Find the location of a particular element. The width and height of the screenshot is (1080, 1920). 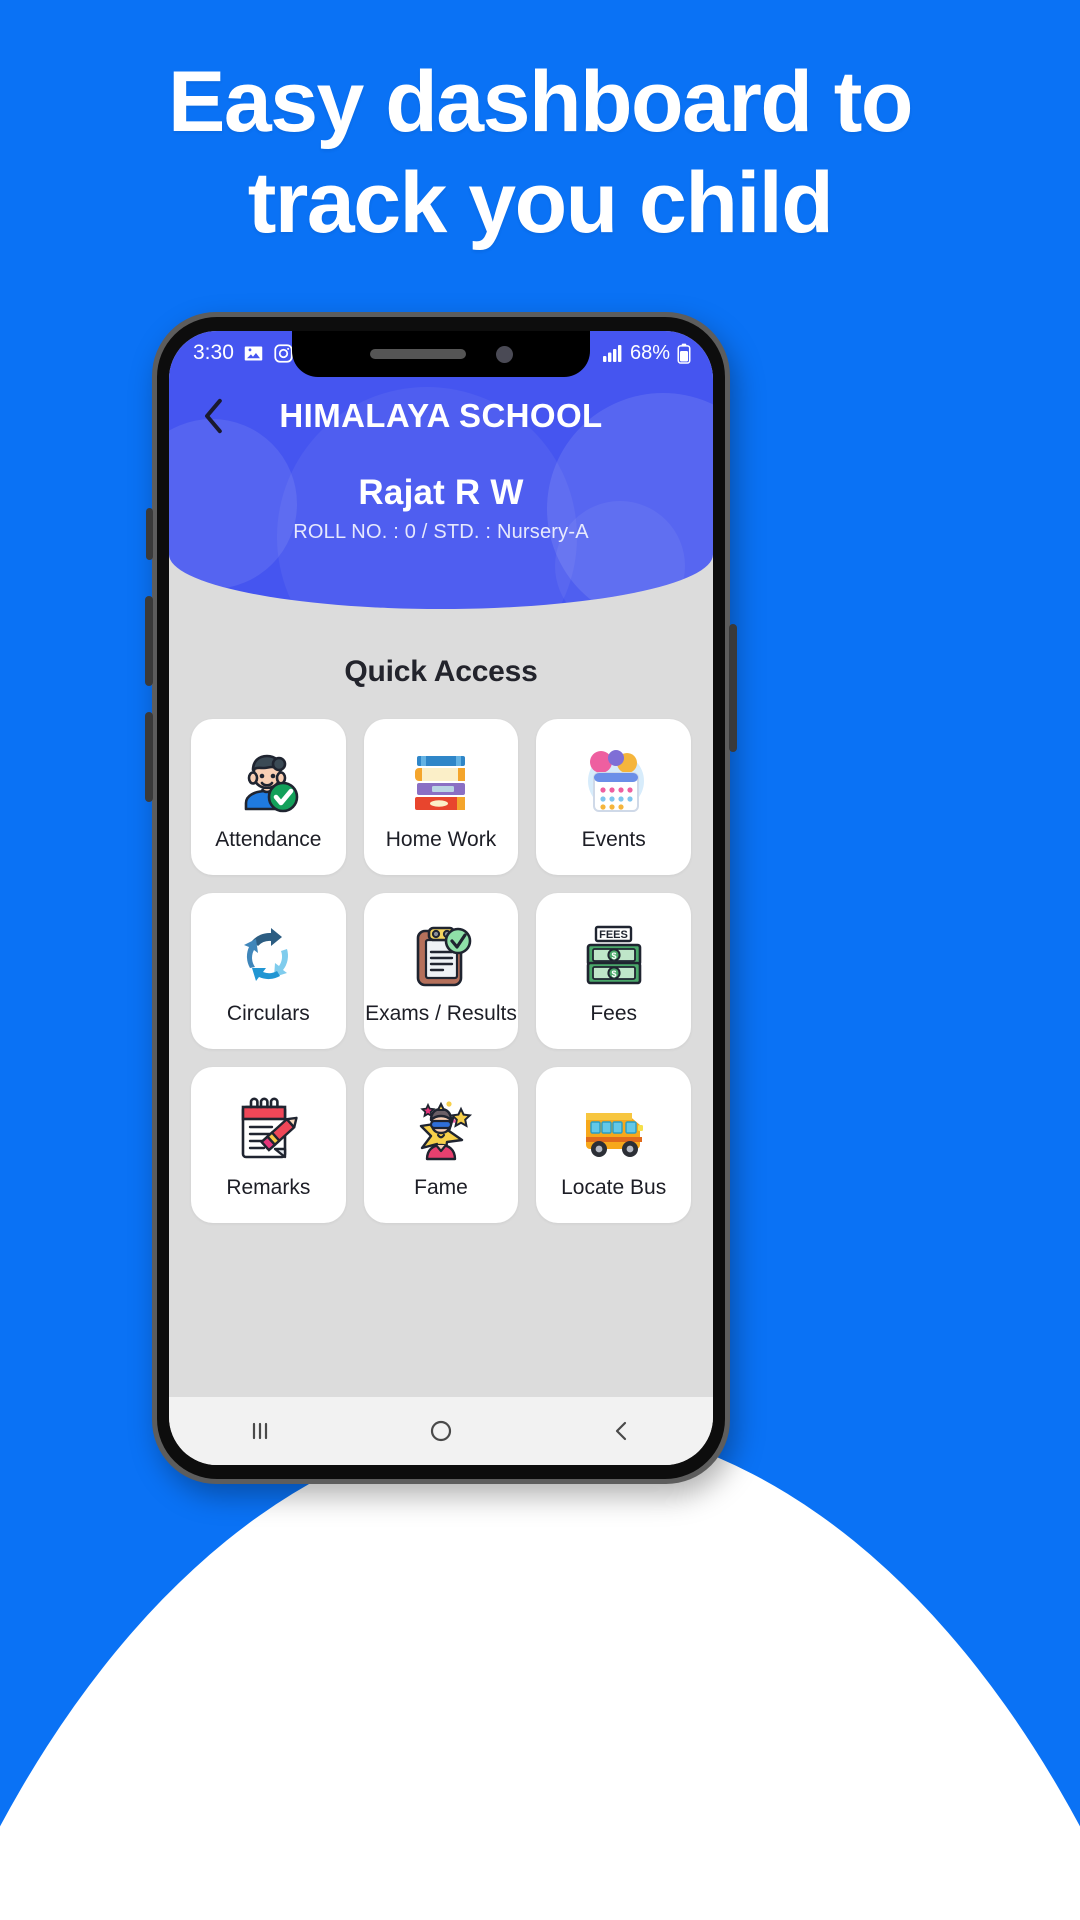

books-stack-icon is located at coordinates (441, 781).